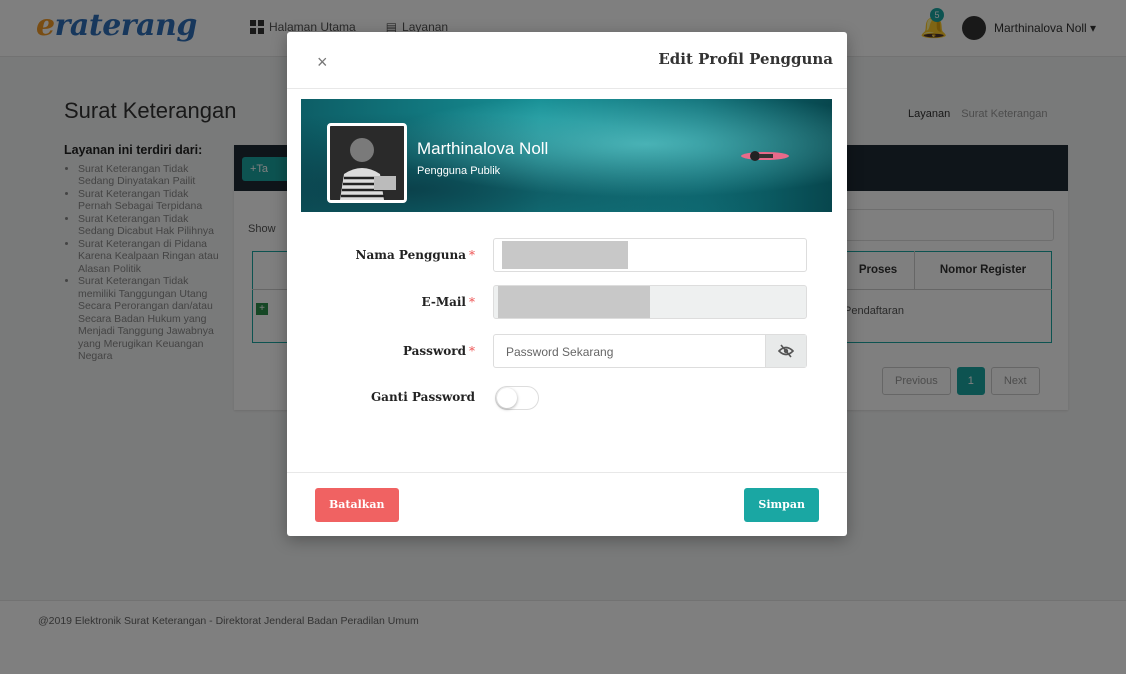 The height and width of the screenshot is (675, 1126). I want to click on eye-slash-icon, so click(786, 351).